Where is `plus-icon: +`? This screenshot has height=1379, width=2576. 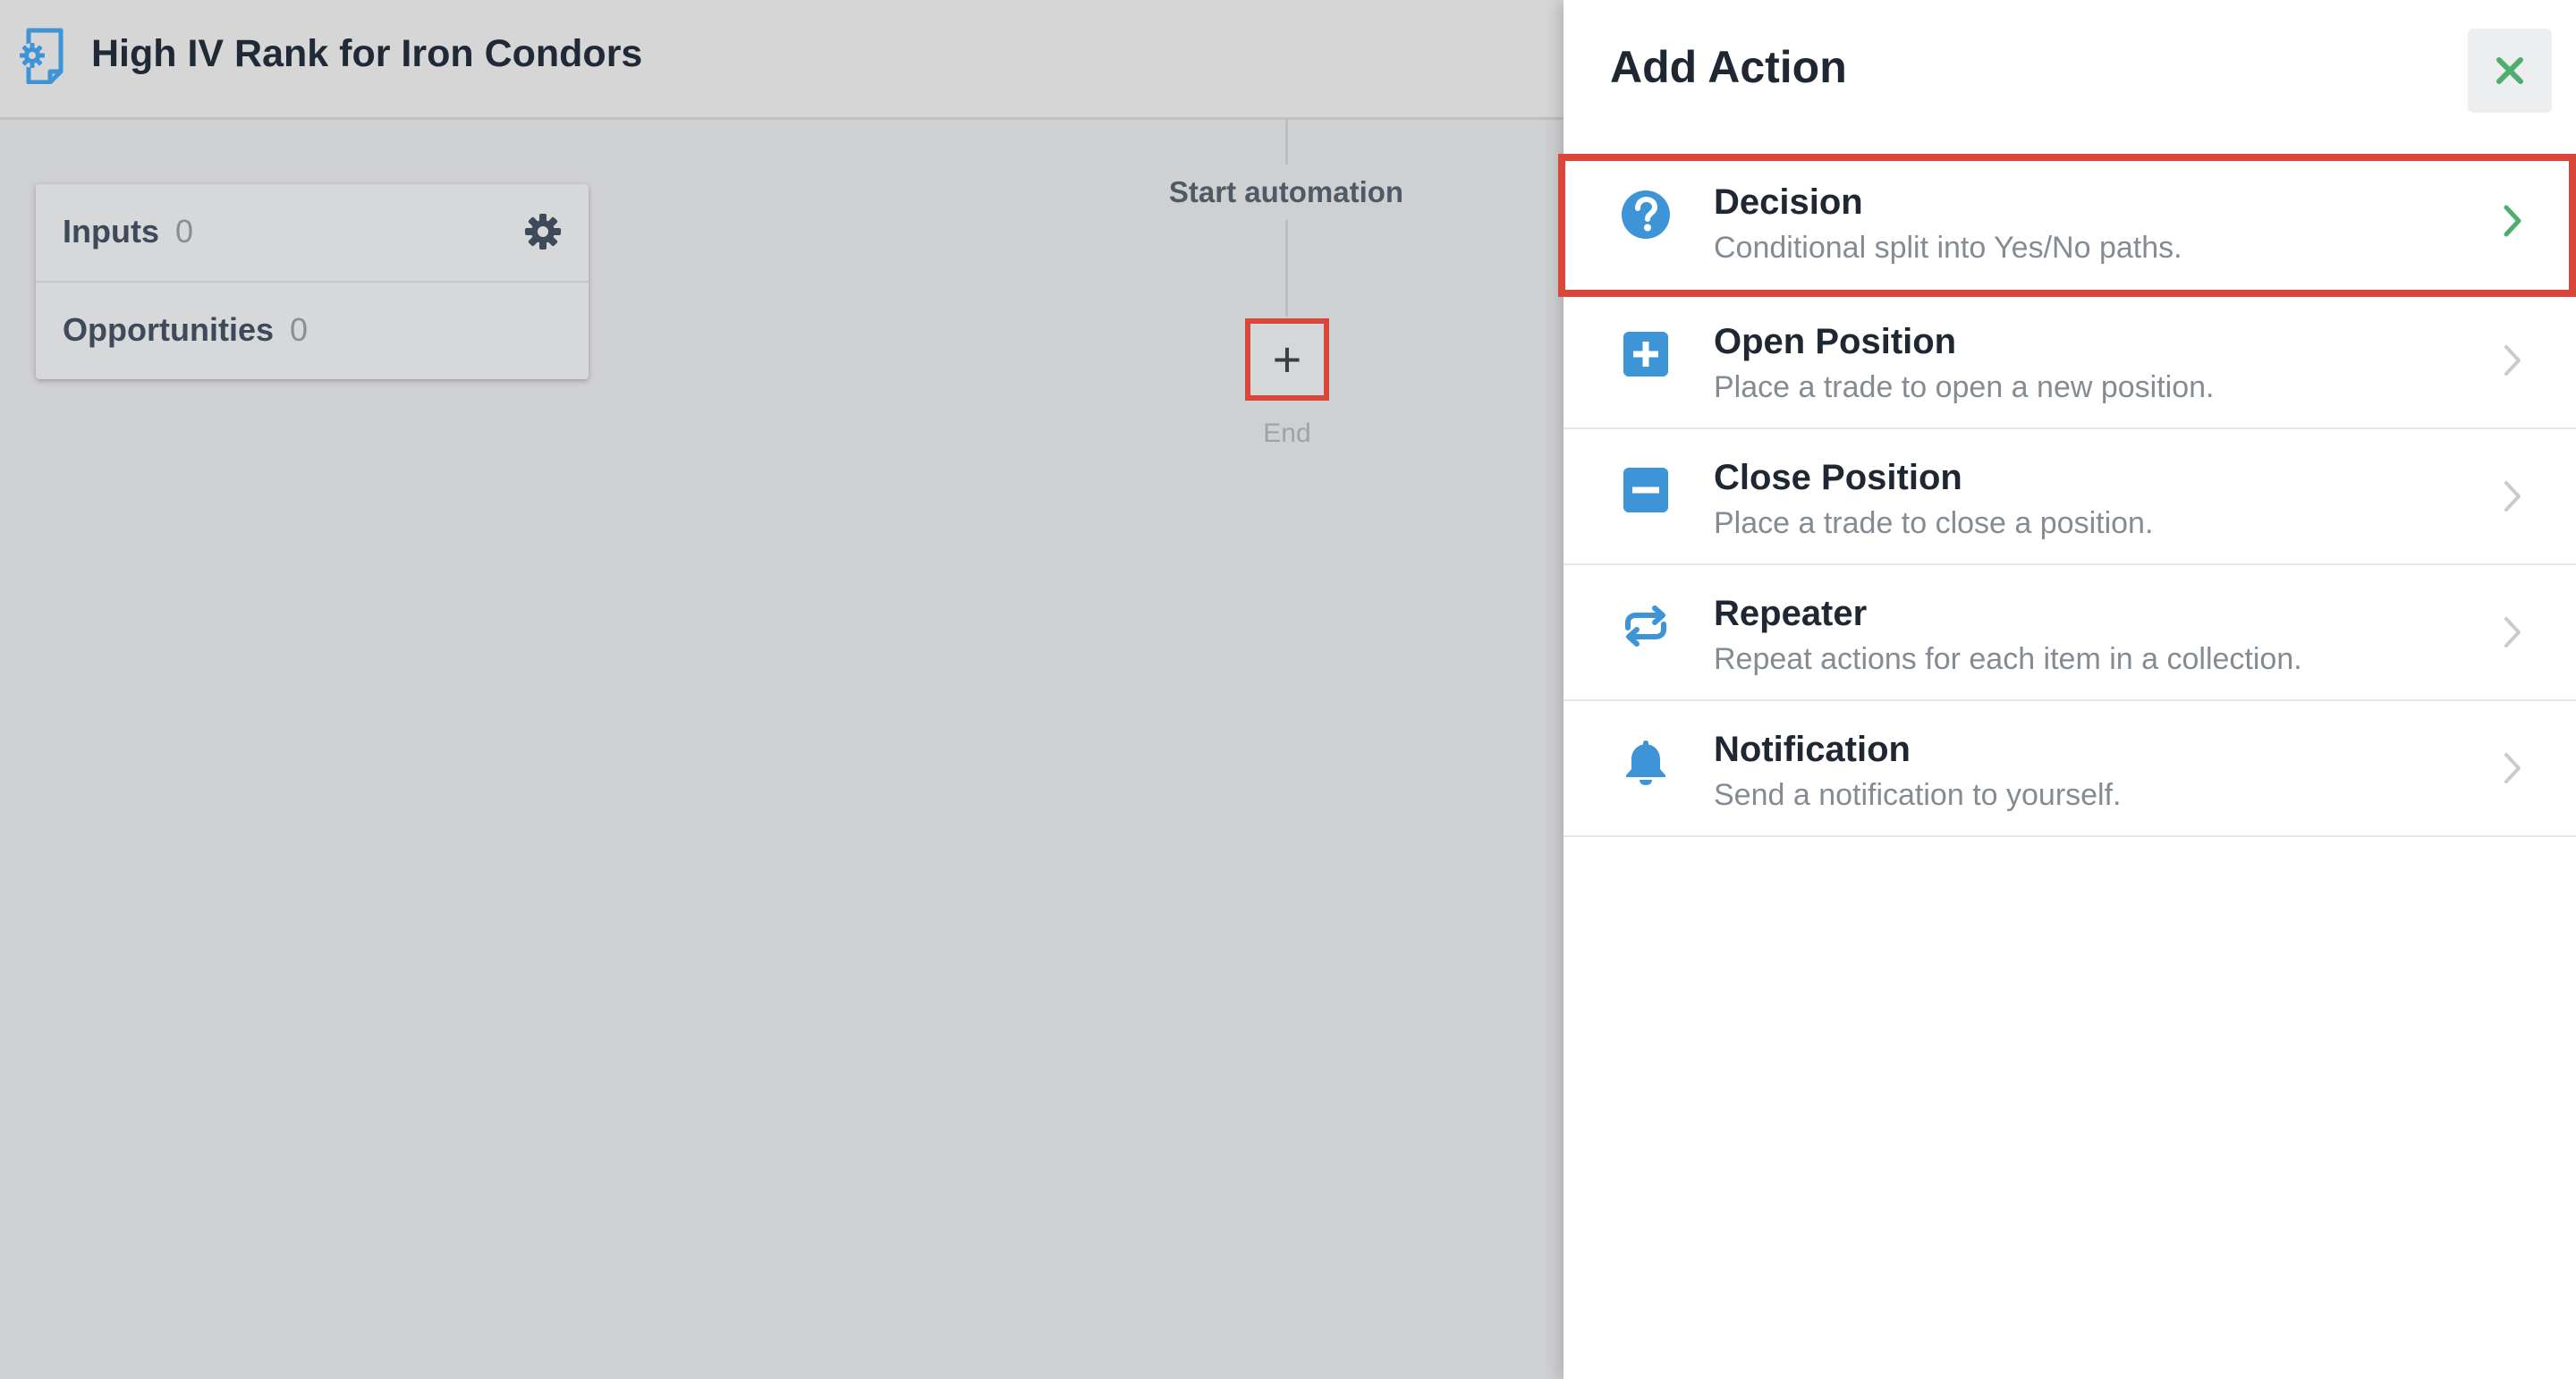 plus-icon: + is located at coordinates (1287, 359).